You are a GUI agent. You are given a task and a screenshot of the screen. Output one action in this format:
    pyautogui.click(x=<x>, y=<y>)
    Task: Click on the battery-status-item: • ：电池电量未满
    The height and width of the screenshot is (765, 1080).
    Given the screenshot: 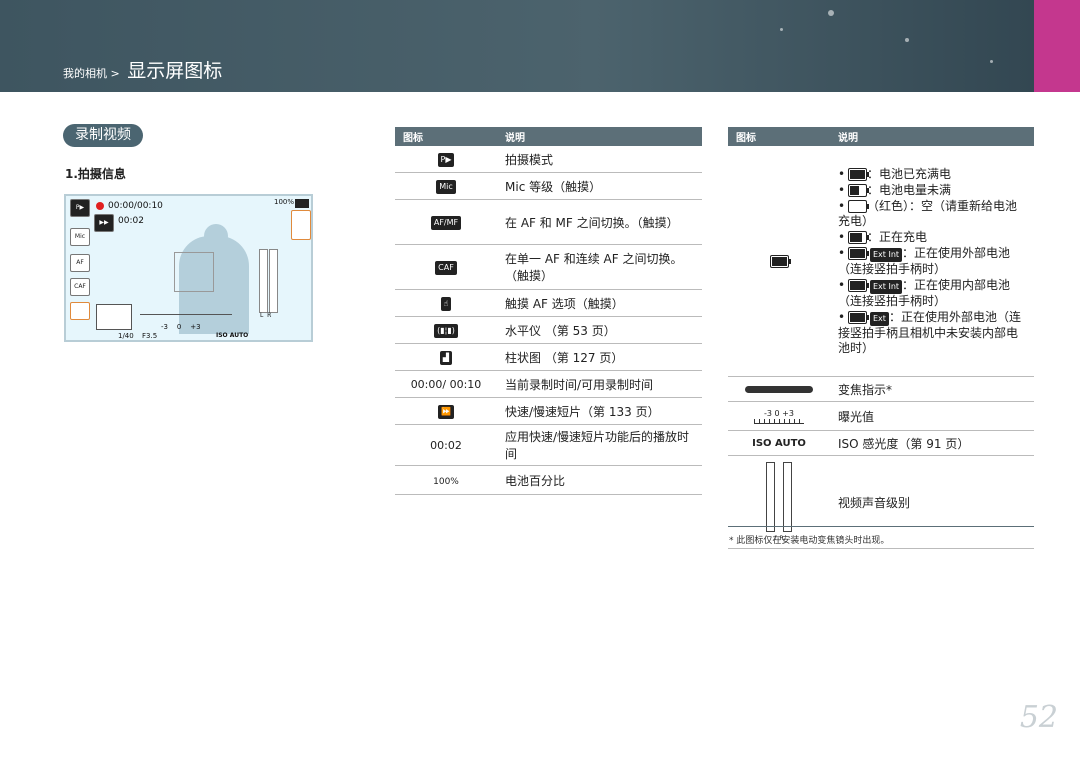 What is the action you would take?
    pyautogui.click(x=932, y=190)
    